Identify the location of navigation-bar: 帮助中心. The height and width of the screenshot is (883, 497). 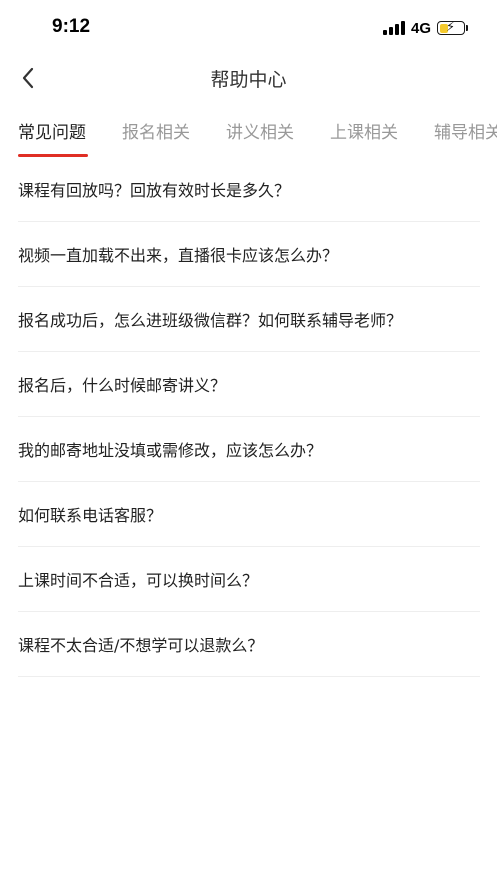
(248, 78).